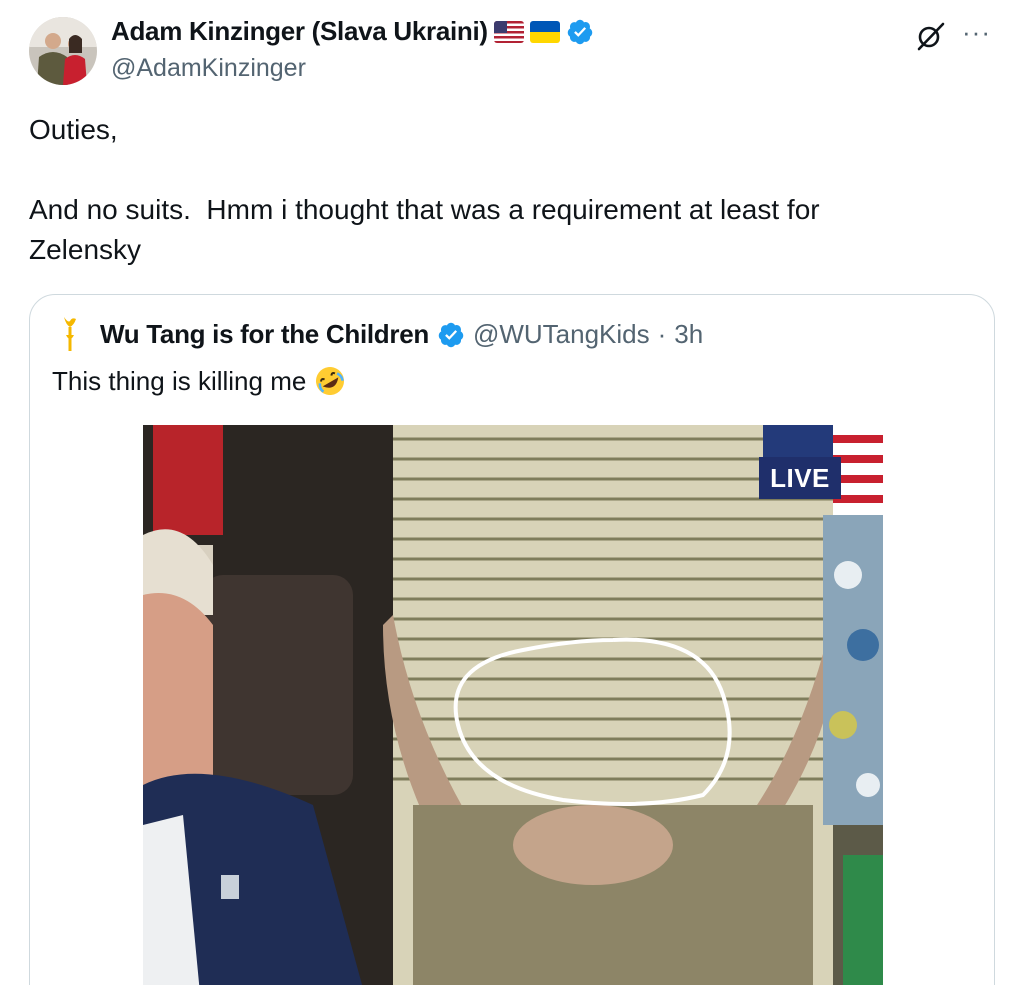  What do you see at coordinates (264, 334) in the screenshot?
I see `quoted-display-name: Wu Tang is for the Children` at bounding box center [264, 334].